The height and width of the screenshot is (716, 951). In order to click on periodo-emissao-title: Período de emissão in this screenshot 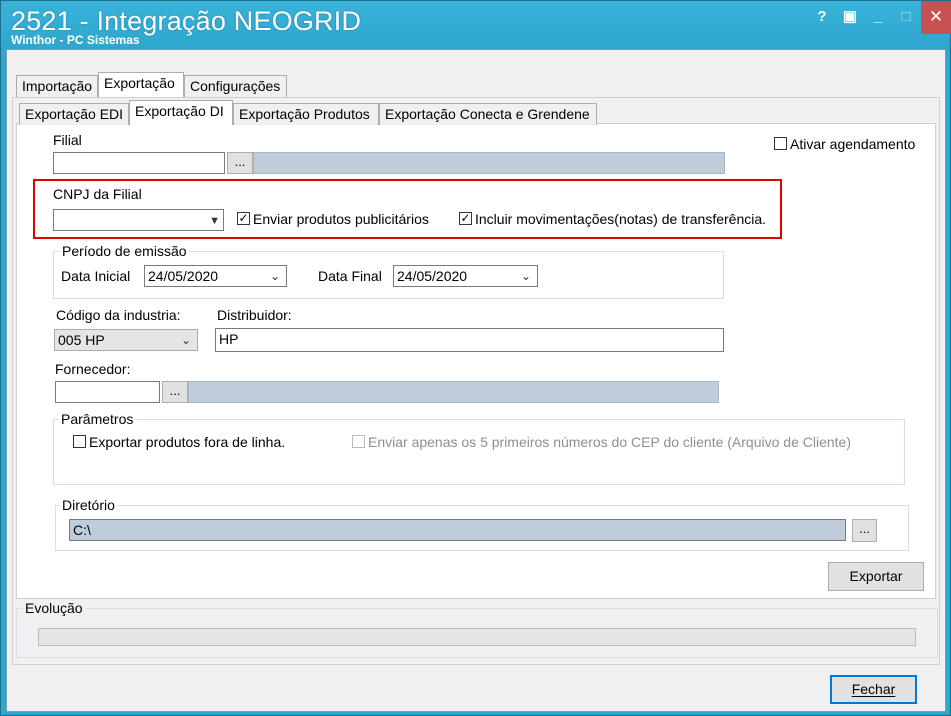, I will do `click(124, 251)`.